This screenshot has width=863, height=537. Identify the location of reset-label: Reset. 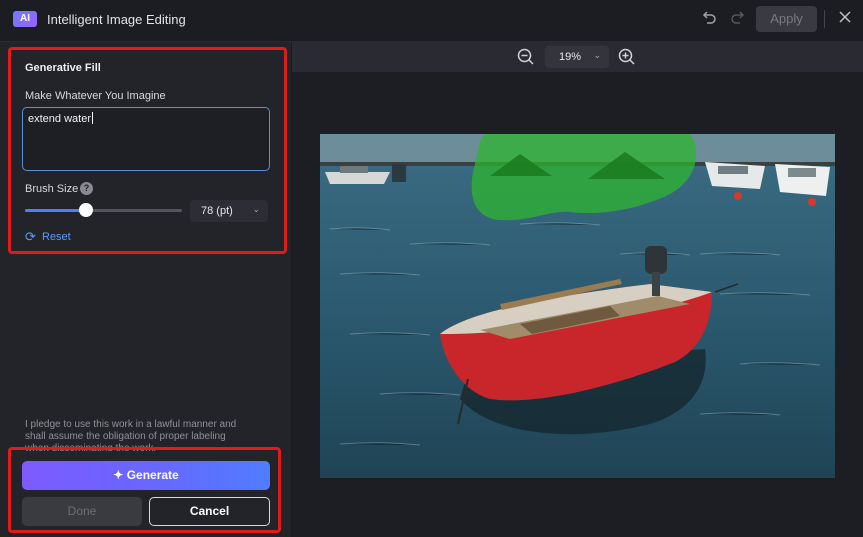
(56, 237).